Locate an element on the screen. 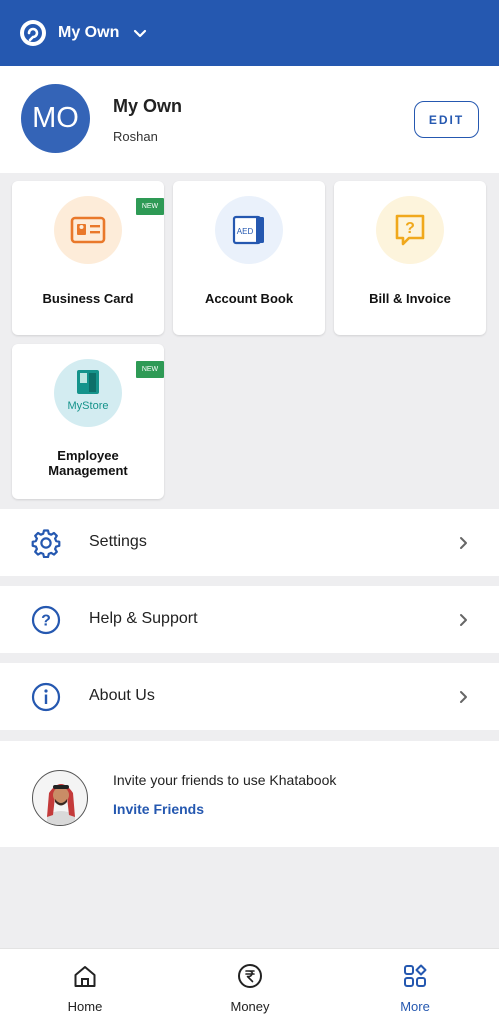 This screenshot has height=1029, width=499. menu-item-about-us: About Us is located at coordinates (249, 696).